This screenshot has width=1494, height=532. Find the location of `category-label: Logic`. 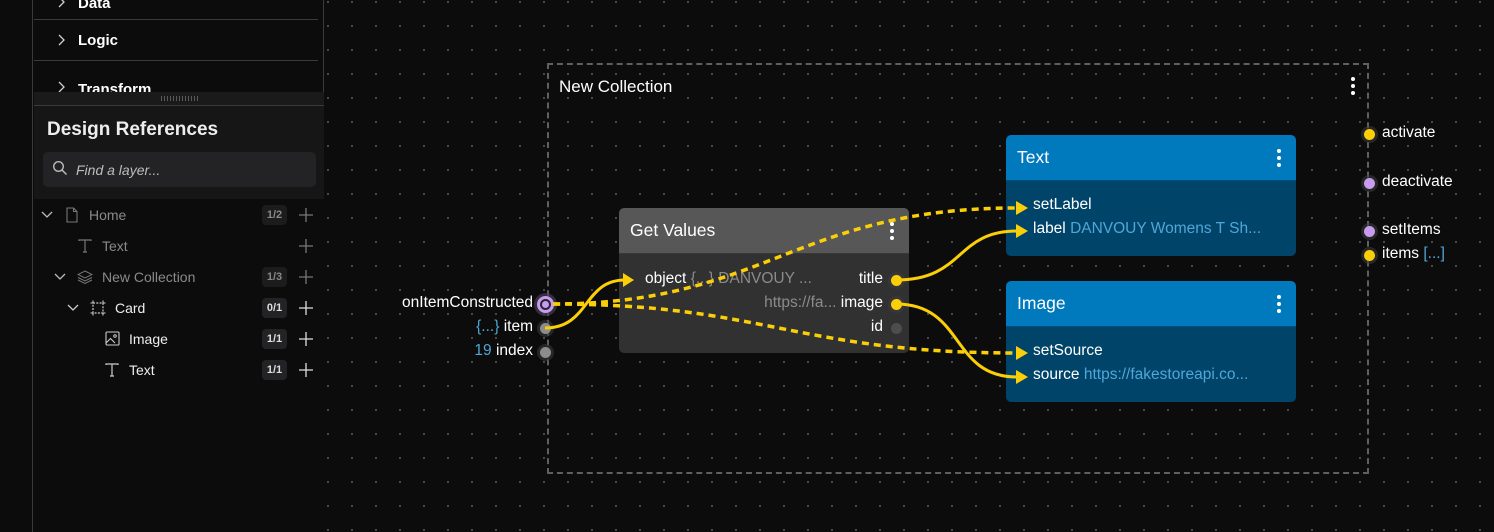

category-label: Logic is located at coordinates (98, 40).